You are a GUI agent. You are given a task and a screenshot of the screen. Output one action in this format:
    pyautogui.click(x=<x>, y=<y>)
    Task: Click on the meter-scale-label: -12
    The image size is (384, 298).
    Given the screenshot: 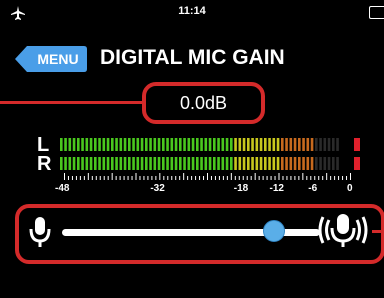 What is the action you would take?
    pyautogui.click(x=276, y=188)
    